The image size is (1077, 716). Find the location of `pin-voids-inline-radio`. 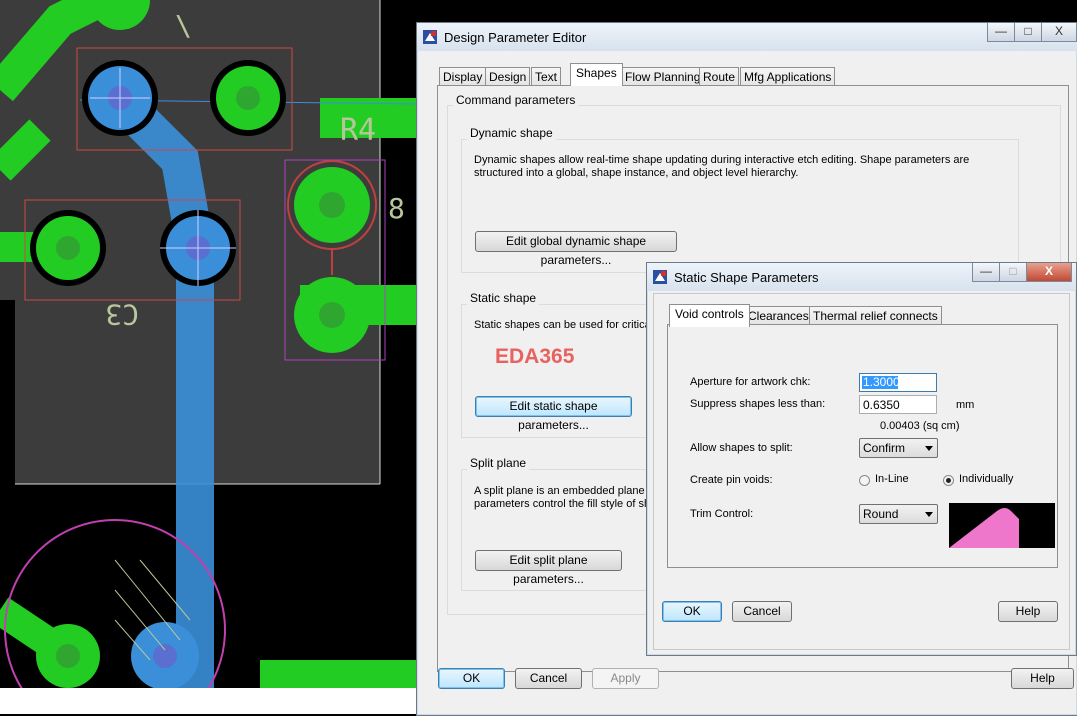

pin-voids-inline-radio is located at coordinates (864, 480).